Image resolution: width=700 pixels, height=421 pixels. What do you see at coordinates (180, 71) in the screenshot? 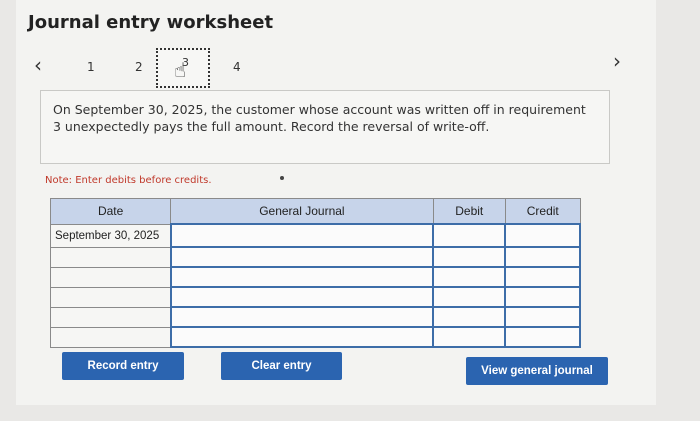
I see `hand-pointer-icon: ☝` at bounding box center [180, 71].